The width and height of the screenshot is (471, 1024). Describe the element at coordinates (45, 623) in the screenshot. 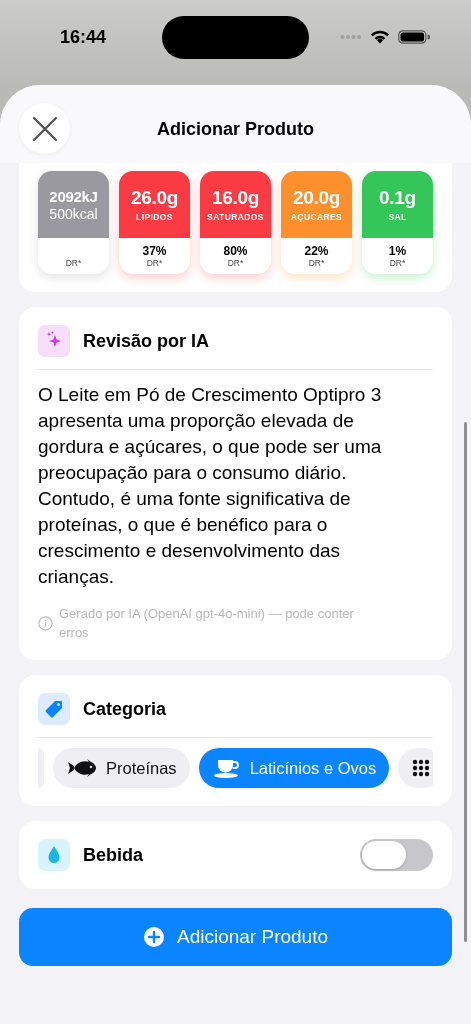

I see `info-icon` at that location.